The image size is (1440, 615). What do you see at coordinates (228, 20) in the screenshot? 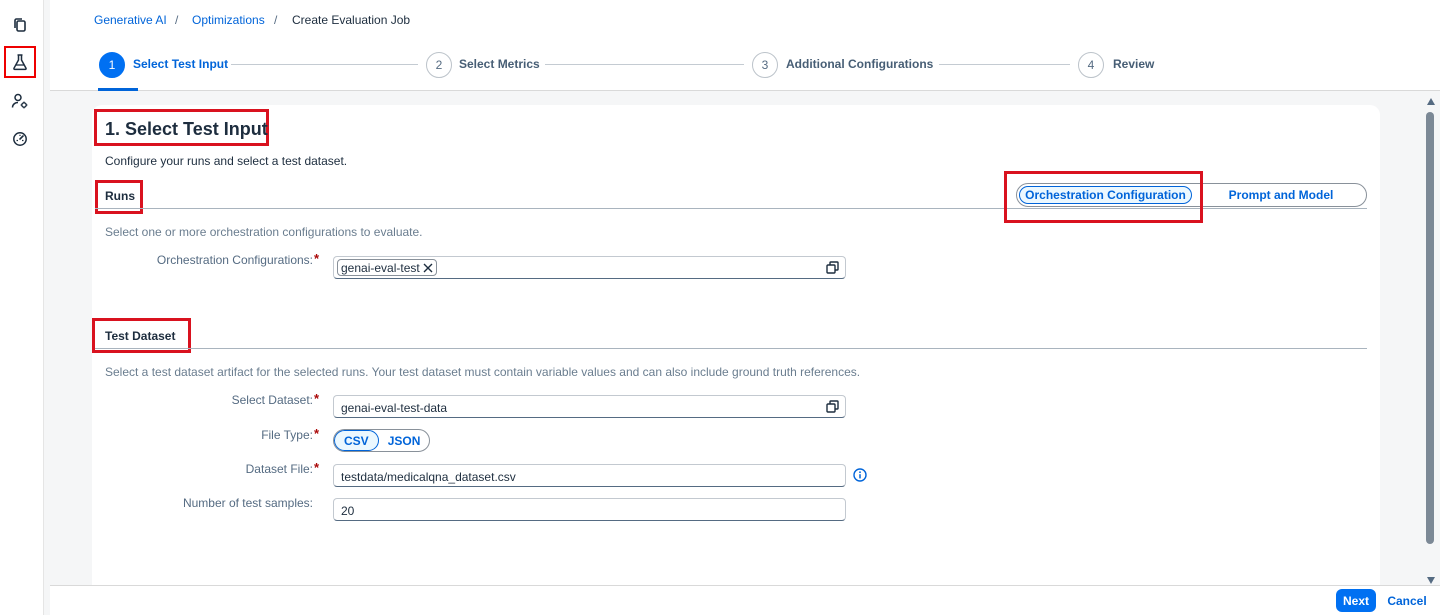
I see `breadcrumb-optimizations: Optimizations` at bounding box center [228, 20].